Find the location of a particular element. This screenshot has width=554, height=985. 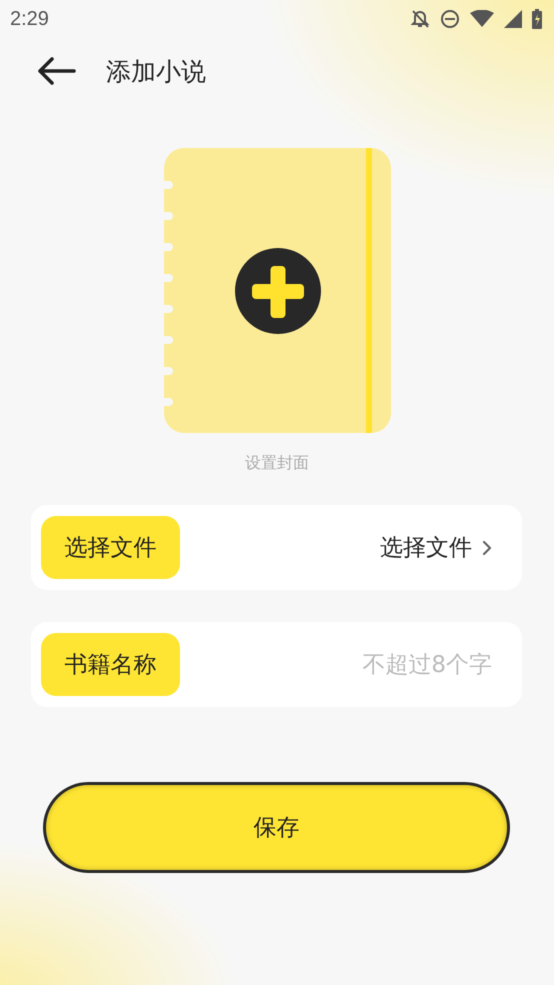

field-label: 选择文件 is located at coordinates (110, 547).